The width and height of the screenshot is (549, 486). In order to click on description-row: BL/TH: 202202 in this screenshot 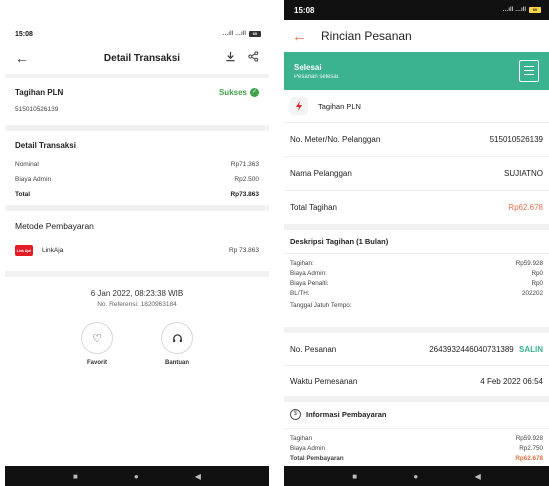, I will do `click(416, 293)`.